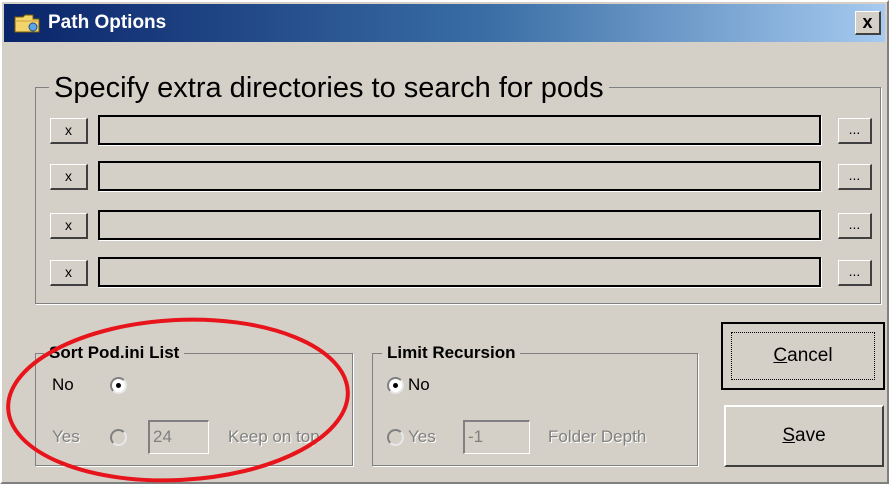  I want to click on save-button: Save, so click(804, 436).